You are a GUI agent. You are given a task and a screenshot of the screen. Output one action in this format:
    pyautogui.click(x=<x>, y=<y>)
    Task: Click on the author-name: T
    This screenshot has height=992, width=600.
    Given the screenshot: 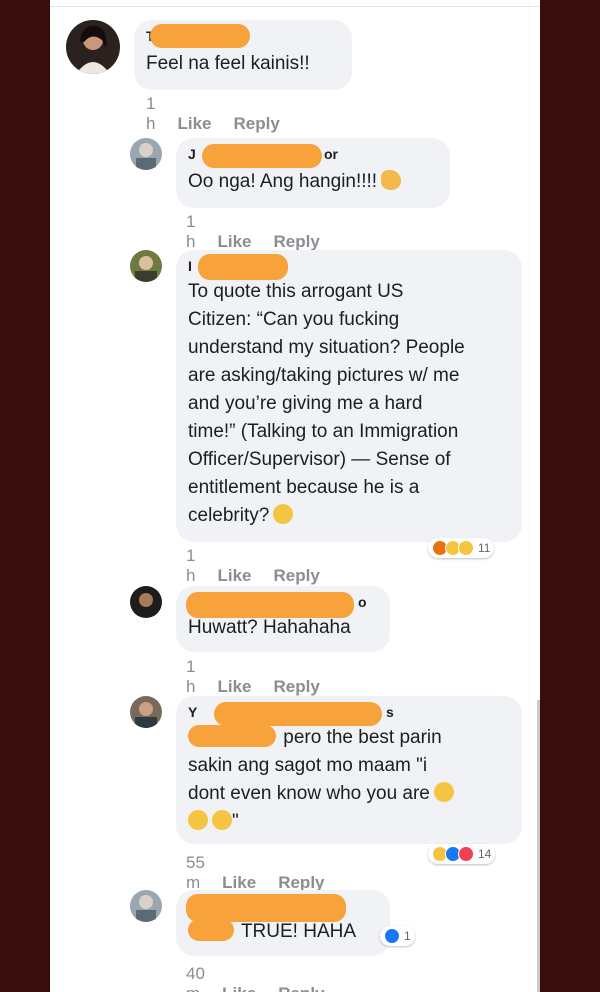 What is the action you would take?
    pyautogui.click(x=243, y=36)
    